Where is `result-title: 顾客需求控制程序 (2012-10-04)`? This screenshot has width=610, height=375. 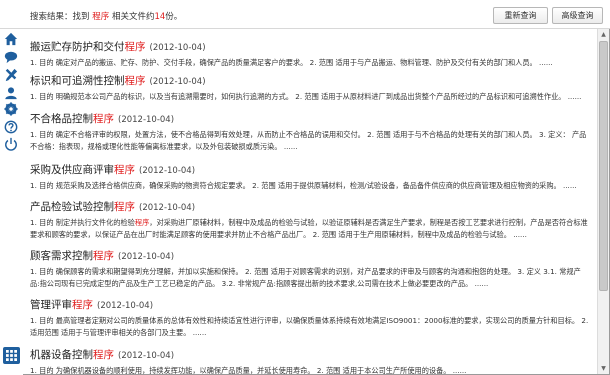
result-title: 顾客需求控制程序 (2012-10-04) is located at coordinates (310, 256).